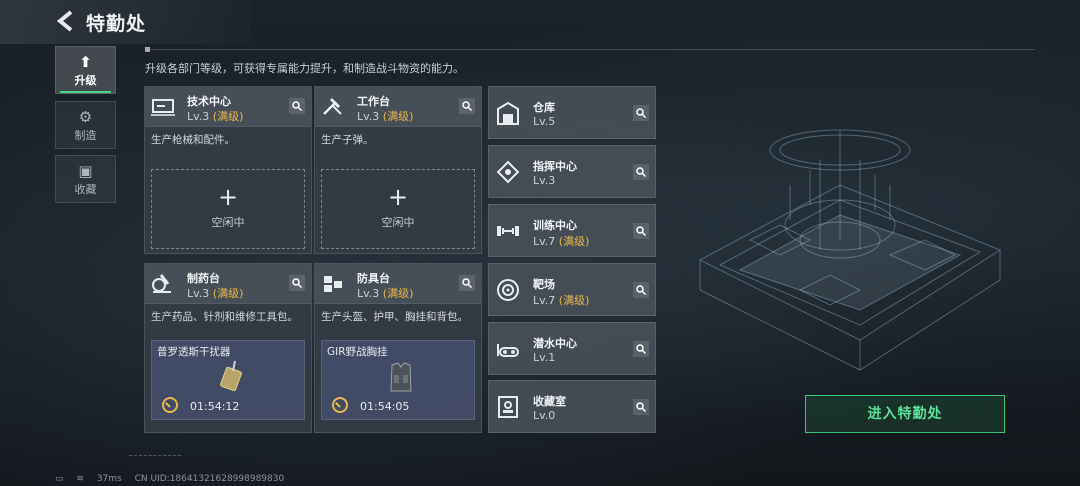  Describe the element at coordinates (224, 317) in the screenshot. I see `card-description: 生产药品、针剂和维修工具包。` at that location.